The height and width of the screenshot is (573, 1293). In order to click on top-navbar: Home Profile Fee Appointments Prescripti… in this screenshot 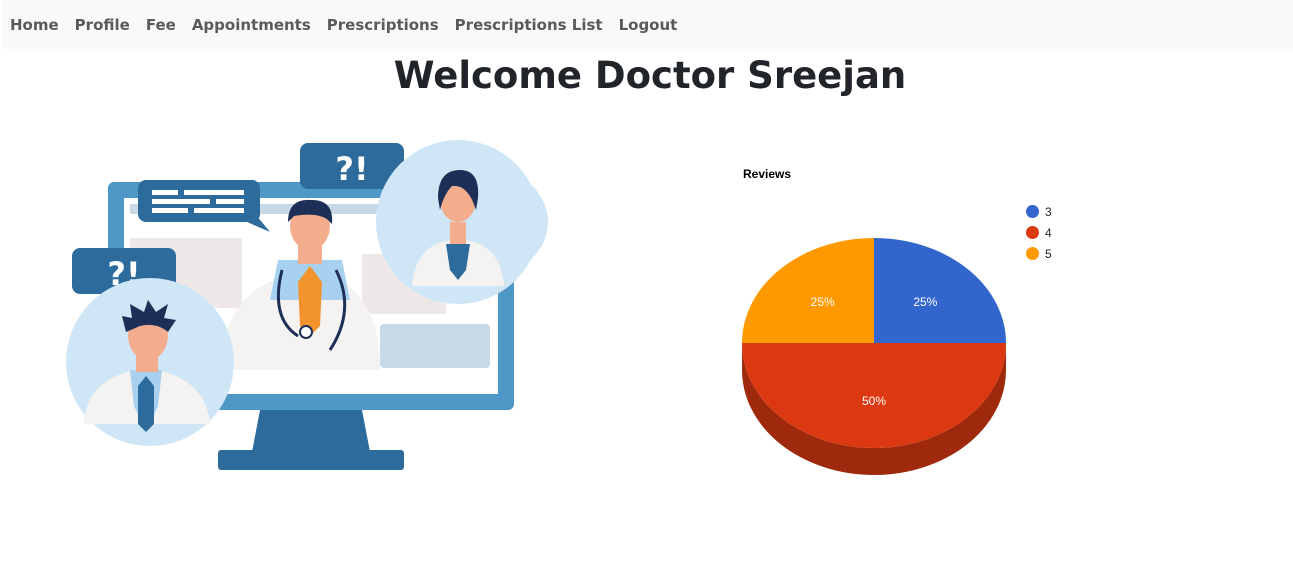, I will do `click(647, 24)`.